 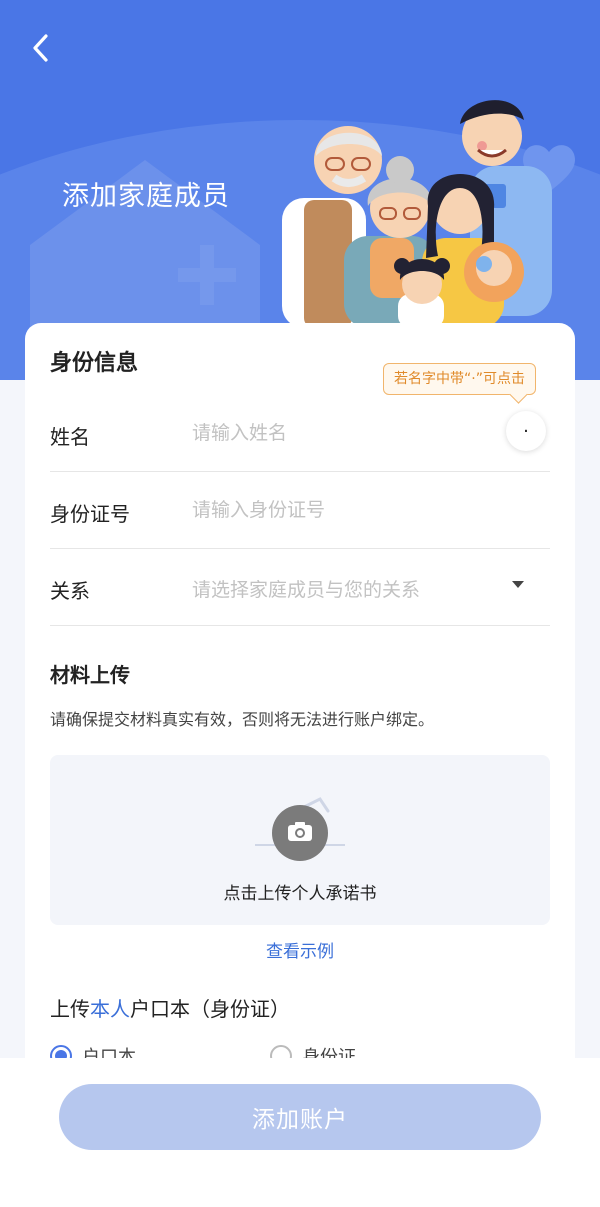 I want to click on name-row: 姓名 ·, so click(x=300, y=433).